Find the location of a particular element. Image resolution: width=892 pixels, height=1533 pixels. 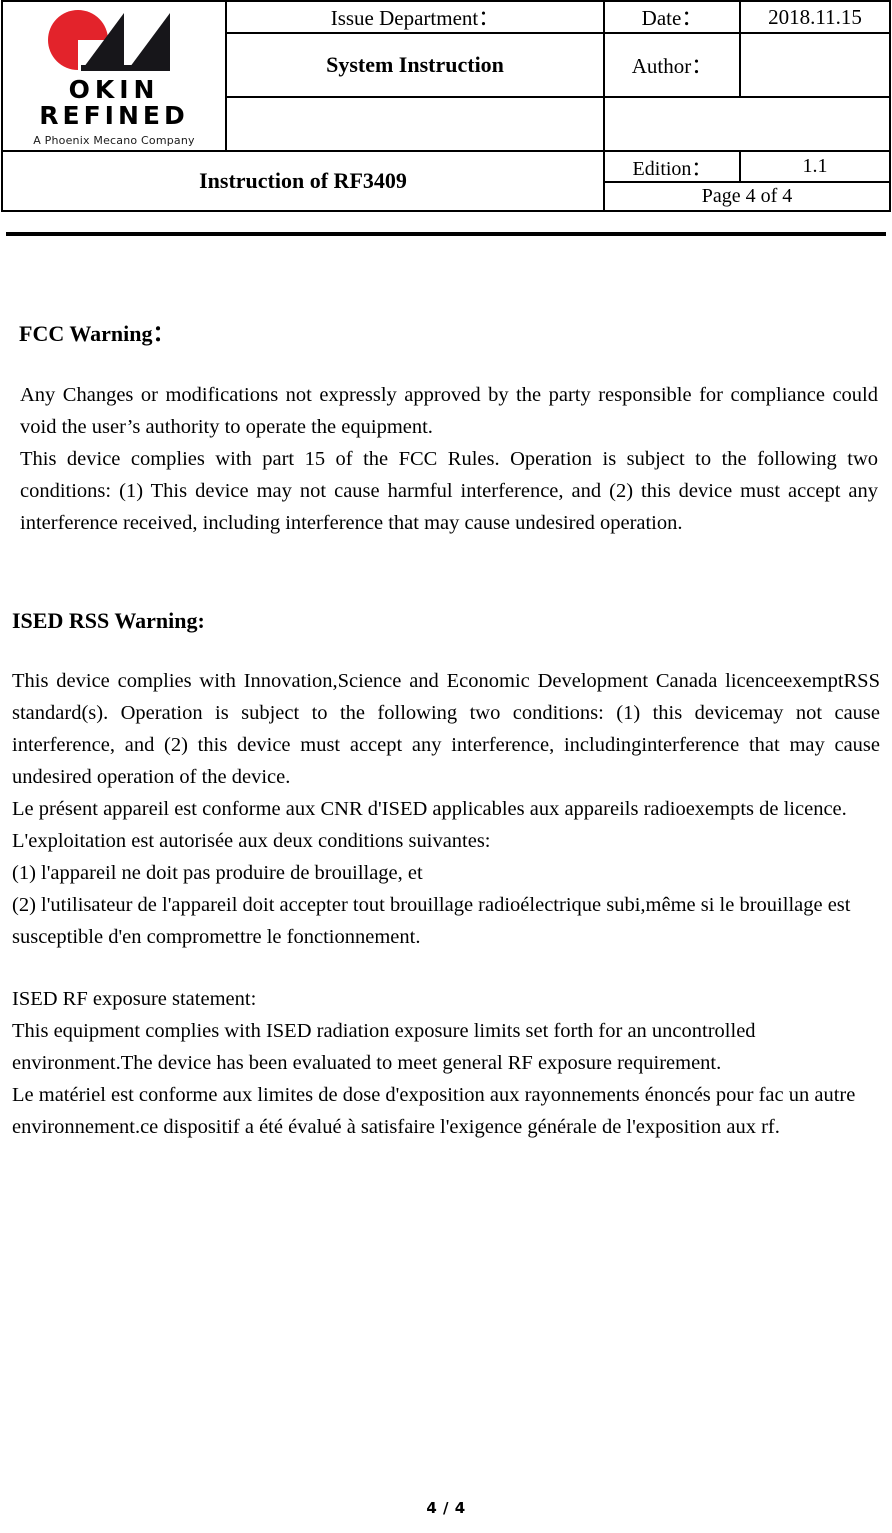

rf-exposure-title: ISED RF exposure statement: is located at coordinates (134, 999).